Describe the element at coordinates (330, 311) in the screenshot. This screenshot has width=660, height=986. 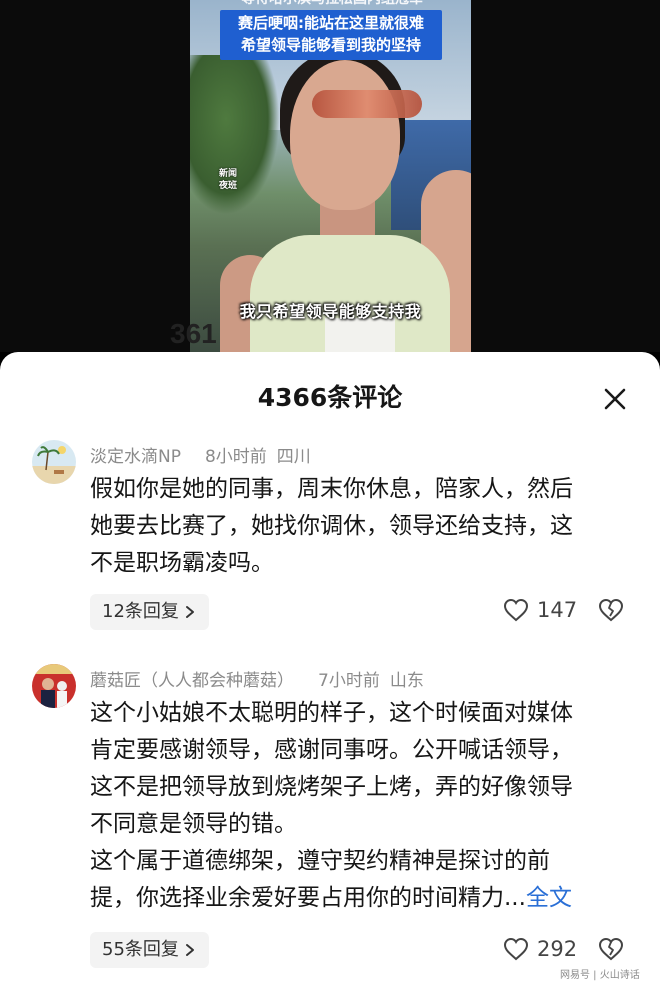
I see `video-subtitle: 我只希望领导能够支持我` at that location.